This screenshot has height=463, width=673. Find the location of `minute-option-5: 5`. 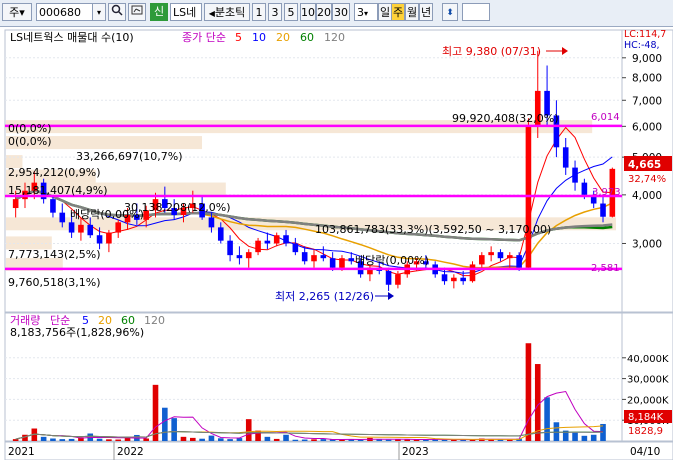

minute-option-5: 5 is located at coordinates (291, 12).